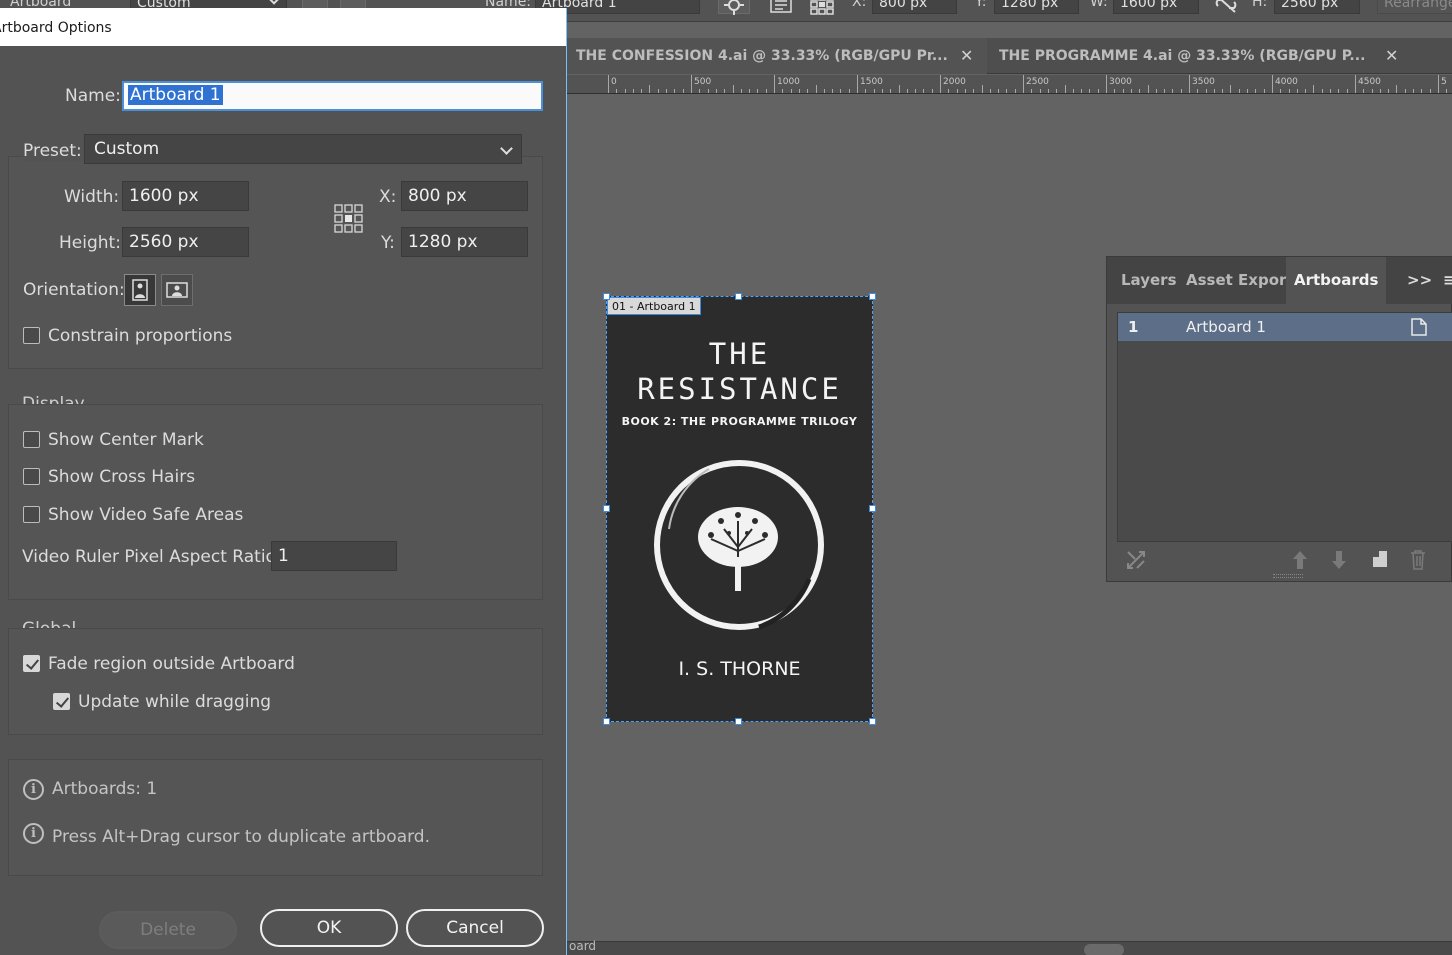  What do you see at coordinates (606, 508) in the screenshot?
I see `resize-handle-l` at bounding box center [606, 508].